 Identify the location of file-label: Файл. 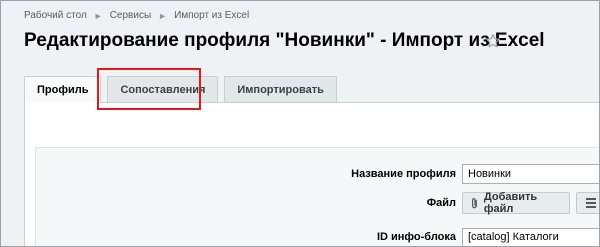
(441, 203).